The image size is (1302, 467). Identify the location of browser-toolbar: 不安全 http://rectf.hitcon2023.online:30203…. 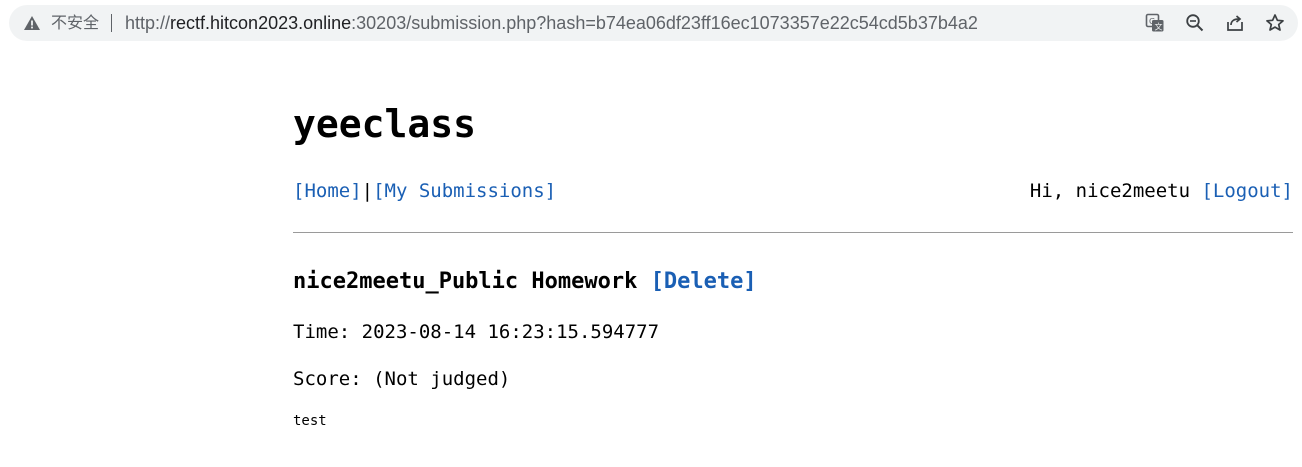
(651, 24).